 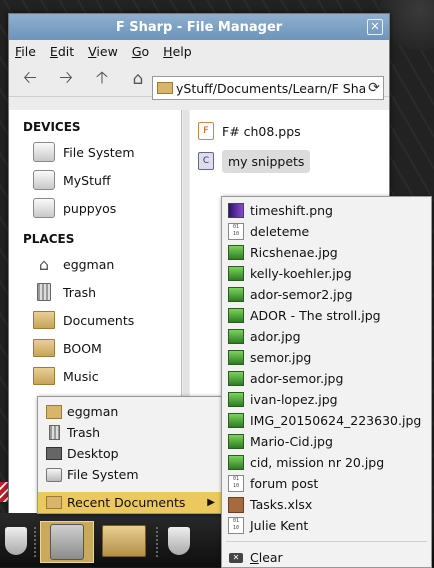 What do you see at coordinates (25, 51) in the screenshot?
I see `menu-file: File` at bounding box center [25, 51].